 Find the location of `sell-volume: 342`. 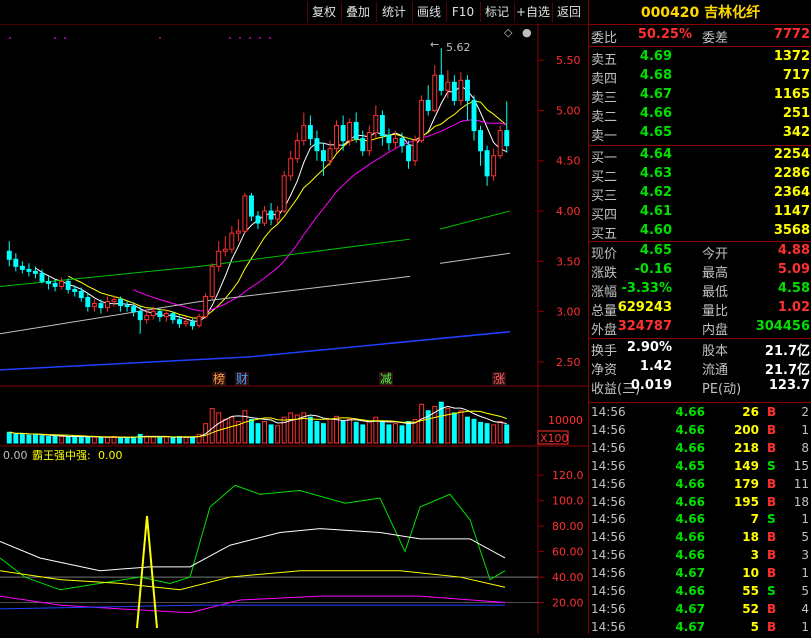

sell-volume: 342 is located at coordinates (796, 132).